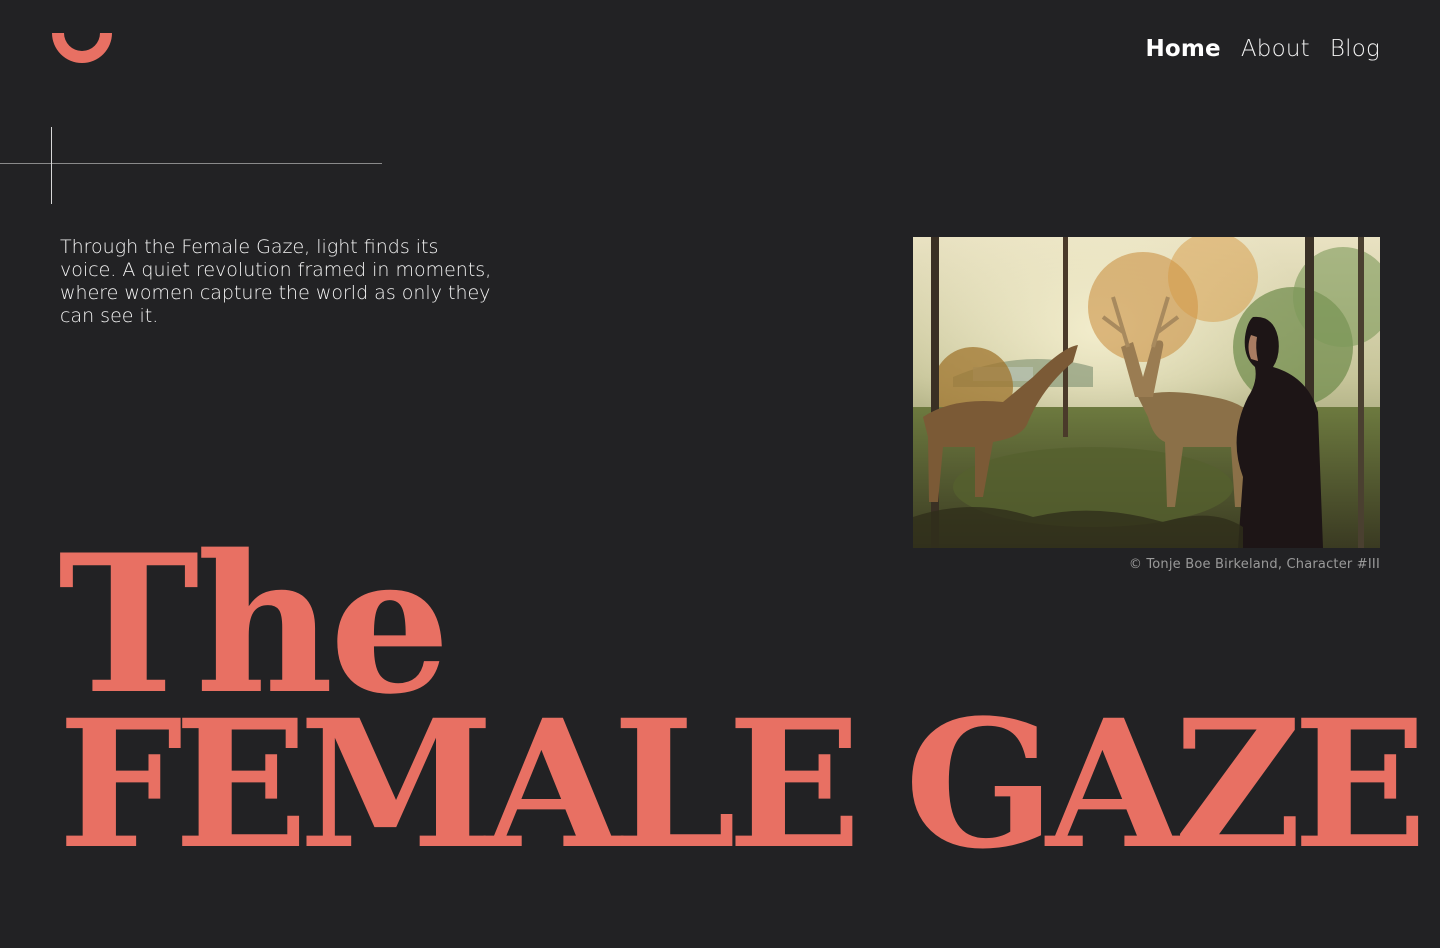 This screenshot has width=1440, height=948. I want to click on decorative-horizontal-line, so click(191, 163).